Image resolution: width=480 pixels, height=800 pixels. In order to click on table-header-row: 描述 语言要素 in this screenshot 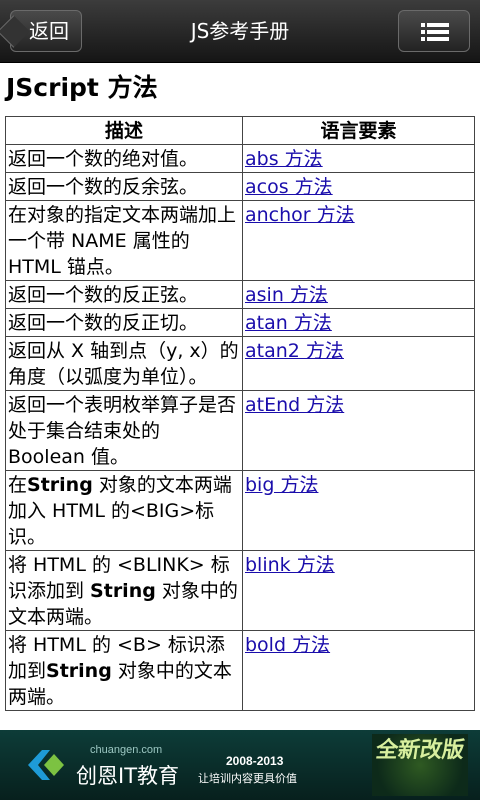, I will do `click(240, 130)`.